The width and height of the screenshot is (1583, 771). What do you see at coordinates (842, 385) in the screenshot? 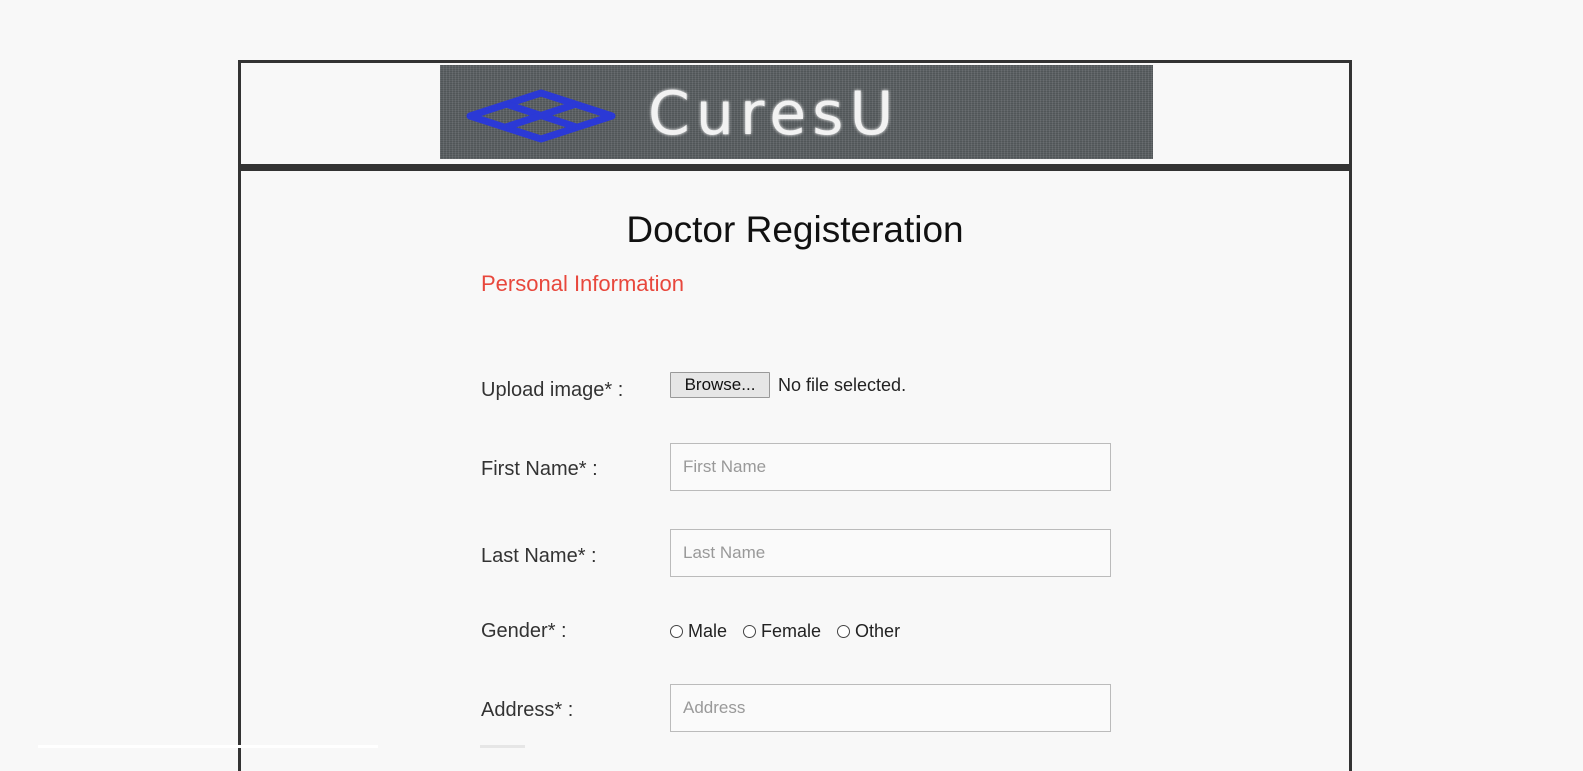
I see `file-status-text: No file selected.` at bounding box center [842, 385].